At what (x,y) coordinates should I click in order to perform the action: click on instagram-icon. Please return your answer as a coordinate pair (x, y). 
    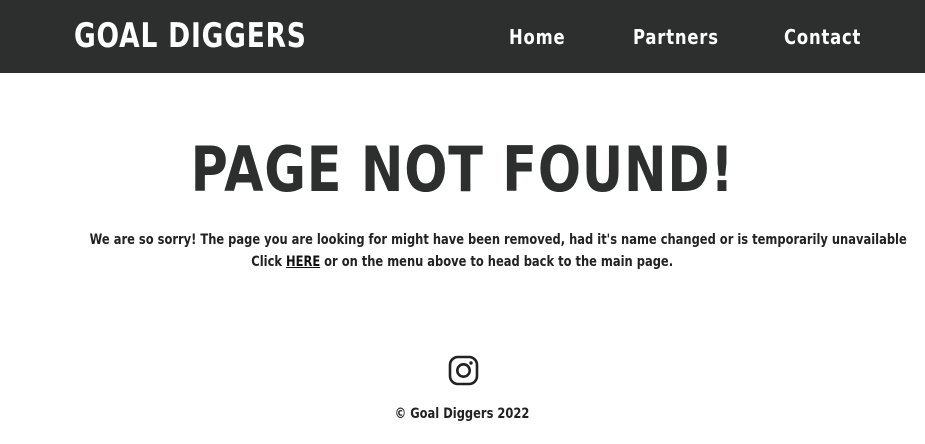
    Looking at the image, I should click on (463, 370).